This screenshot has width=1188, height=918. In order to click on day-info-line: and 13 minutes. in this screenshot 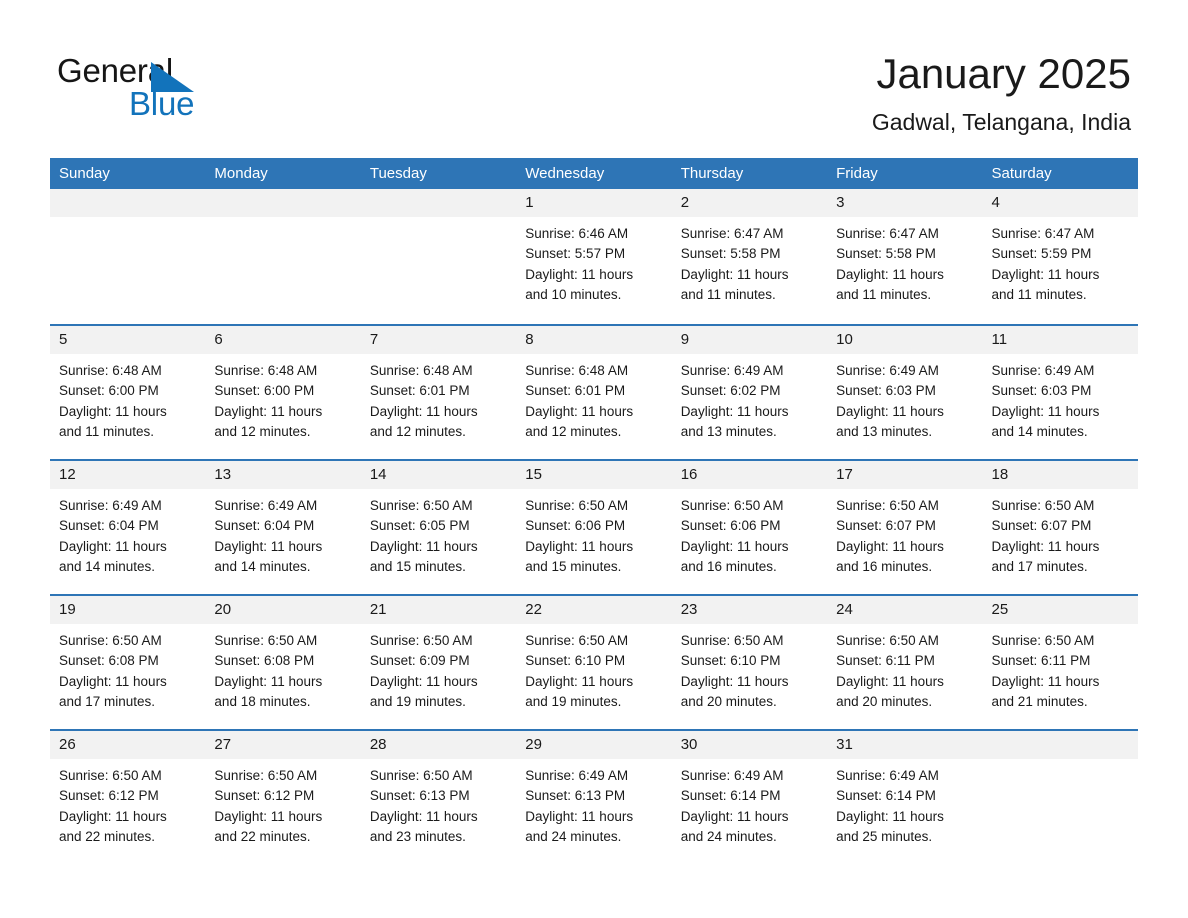, I will do `click(884, 431)`.